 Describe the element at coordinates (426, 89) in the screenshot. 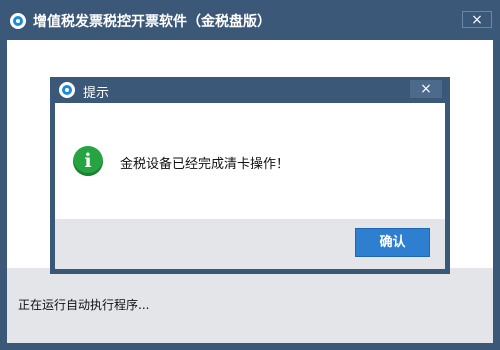

I see `dialog-close-button: ×` at that location.